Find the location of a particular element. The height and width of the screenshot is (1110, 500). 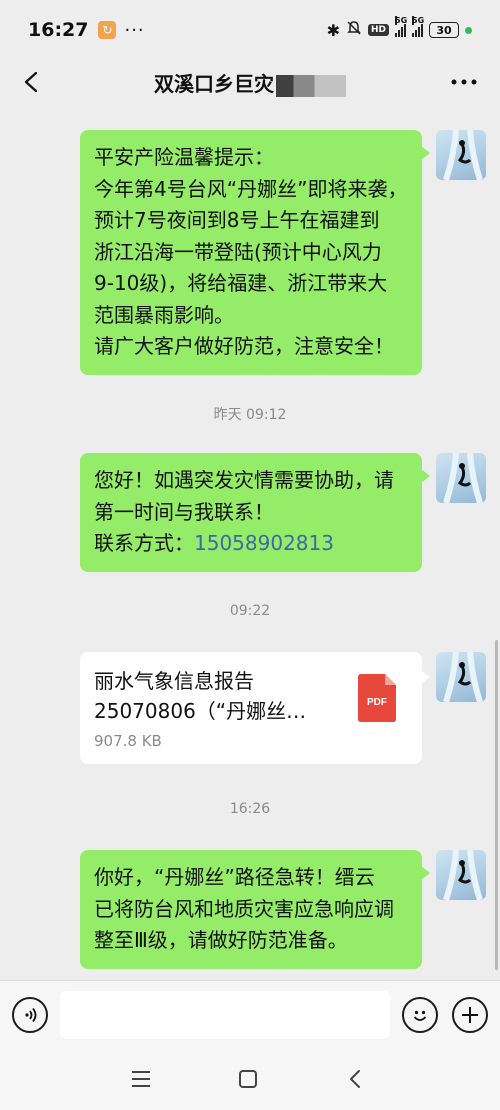

back-icon is located at coordinates (355, 1079).